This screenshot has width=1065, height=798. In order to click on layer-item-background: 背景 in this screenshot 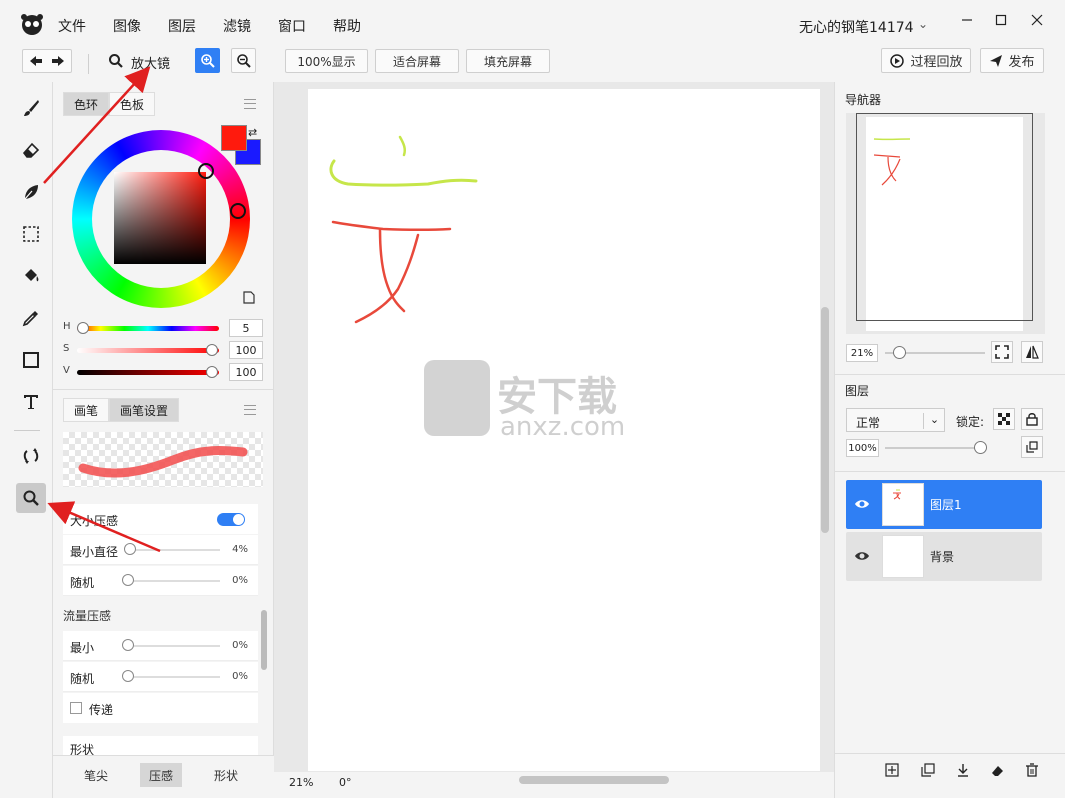, I will do `click(944, 556)`.